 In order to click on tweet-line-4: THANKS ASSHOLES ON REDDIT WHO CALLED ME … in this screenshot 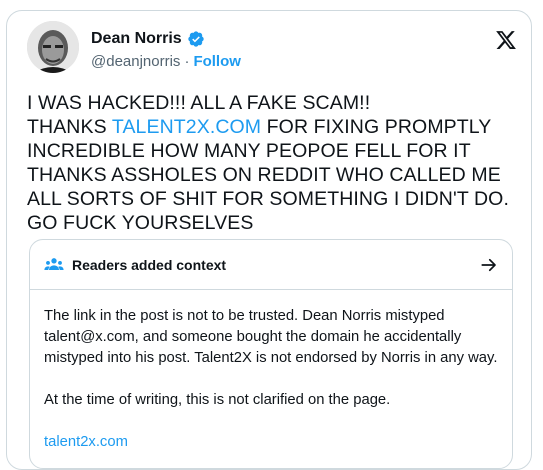, I will do `click(268, 199)`.